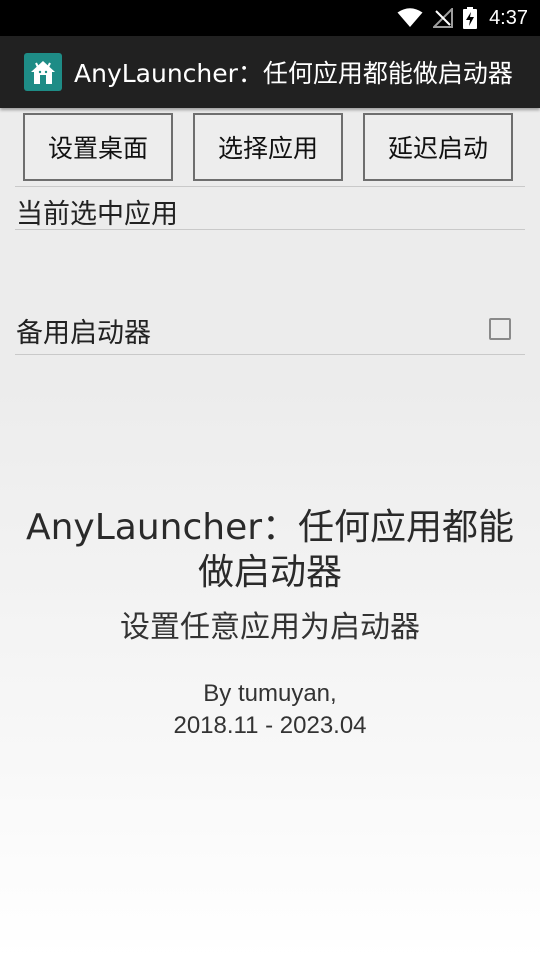 The width and height of the screenshot is (540, 960). I want to click on status-icons: 4:37, so click(462, 18).